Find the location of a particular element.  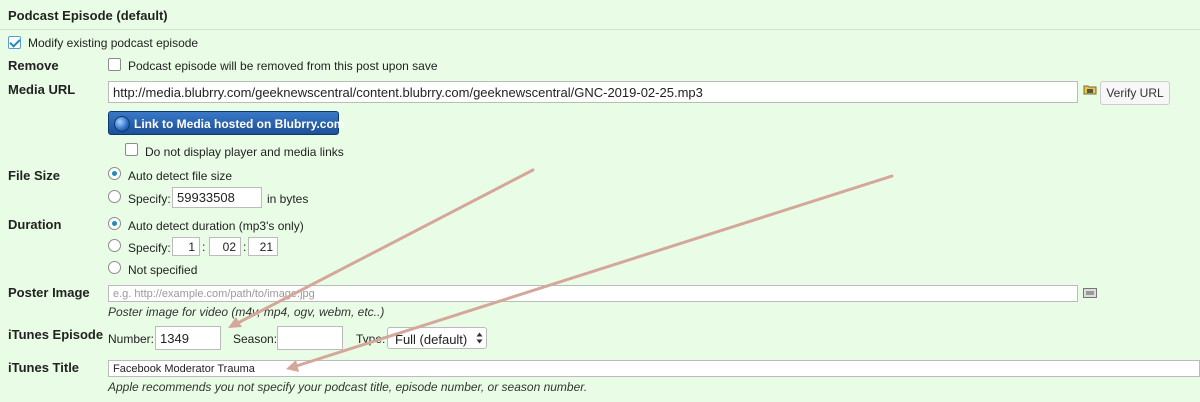

section-title: Podcast Episode (default) is located at coordinates (88, 15).